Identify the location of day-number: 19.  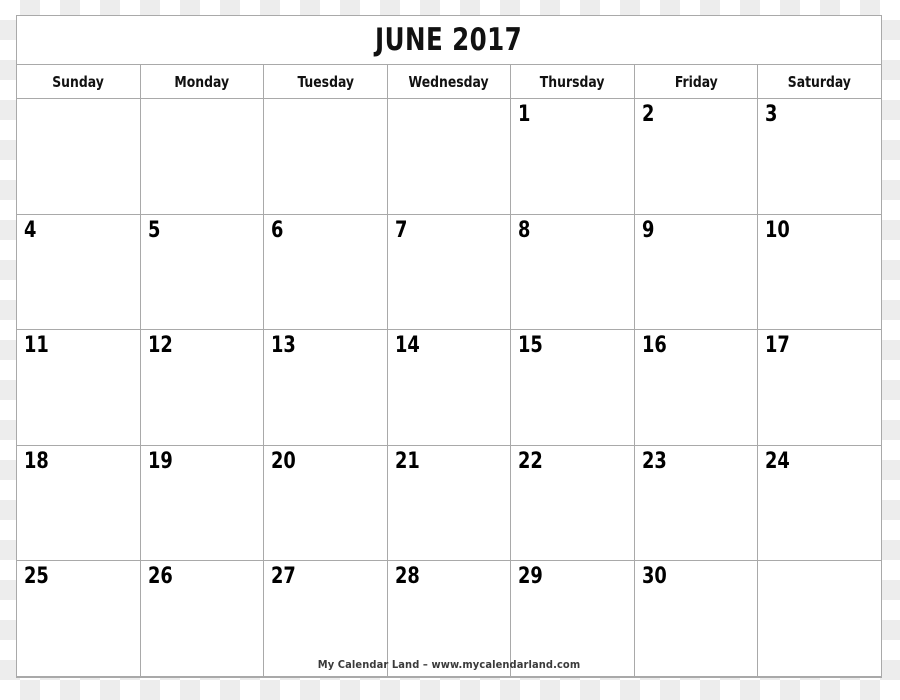
(160, 461).